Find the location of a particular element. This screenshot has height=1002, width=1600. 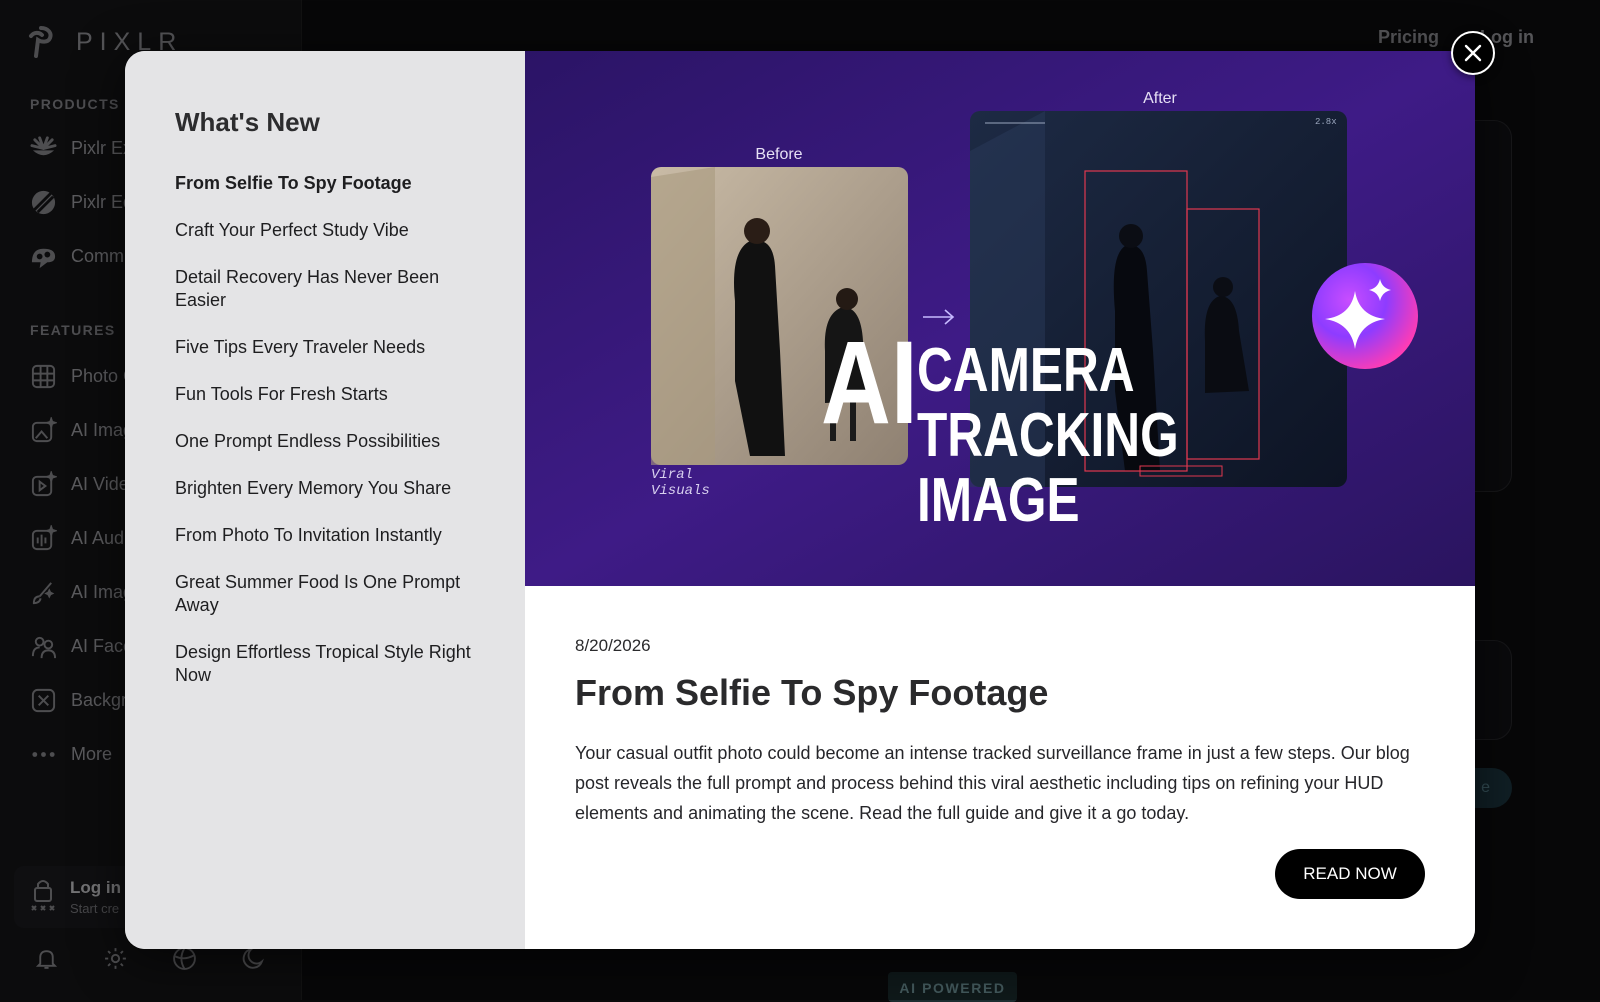

hero-line-2: TRACKING is located at coordinates (1048, 435).